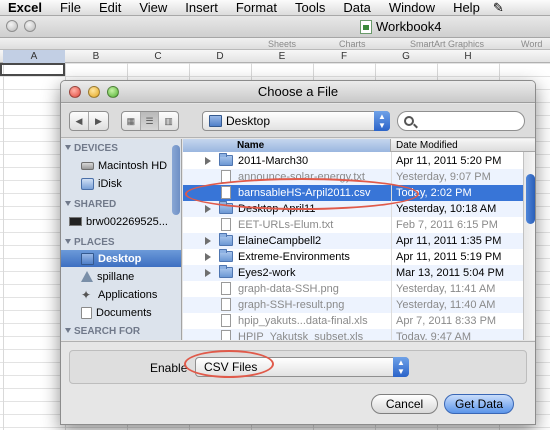 The height and width of the screenshot is (430, 550). What do you see at coordinates (531, 44) in the screenshot?
I see `ribbon-tab-word: Word` at bounding box center [531, 44].